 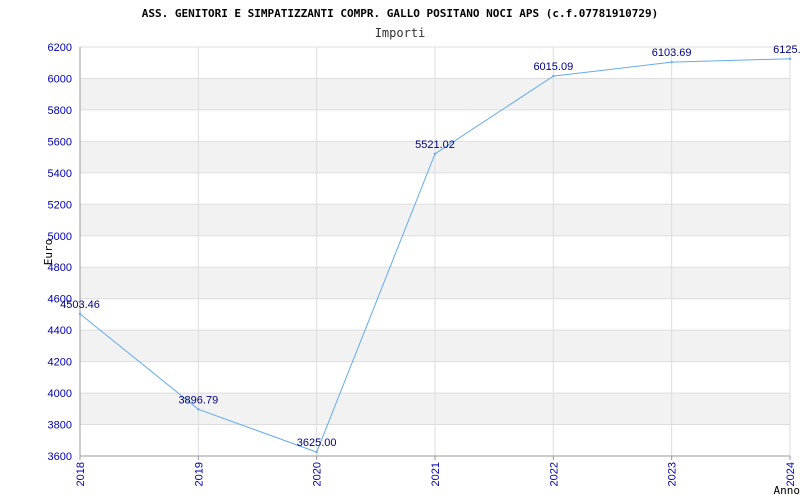 What do you see at coordinates (60, 426) in the screenshot?
I see `y-tick-label: 3800` at bounding box center [60, 426].